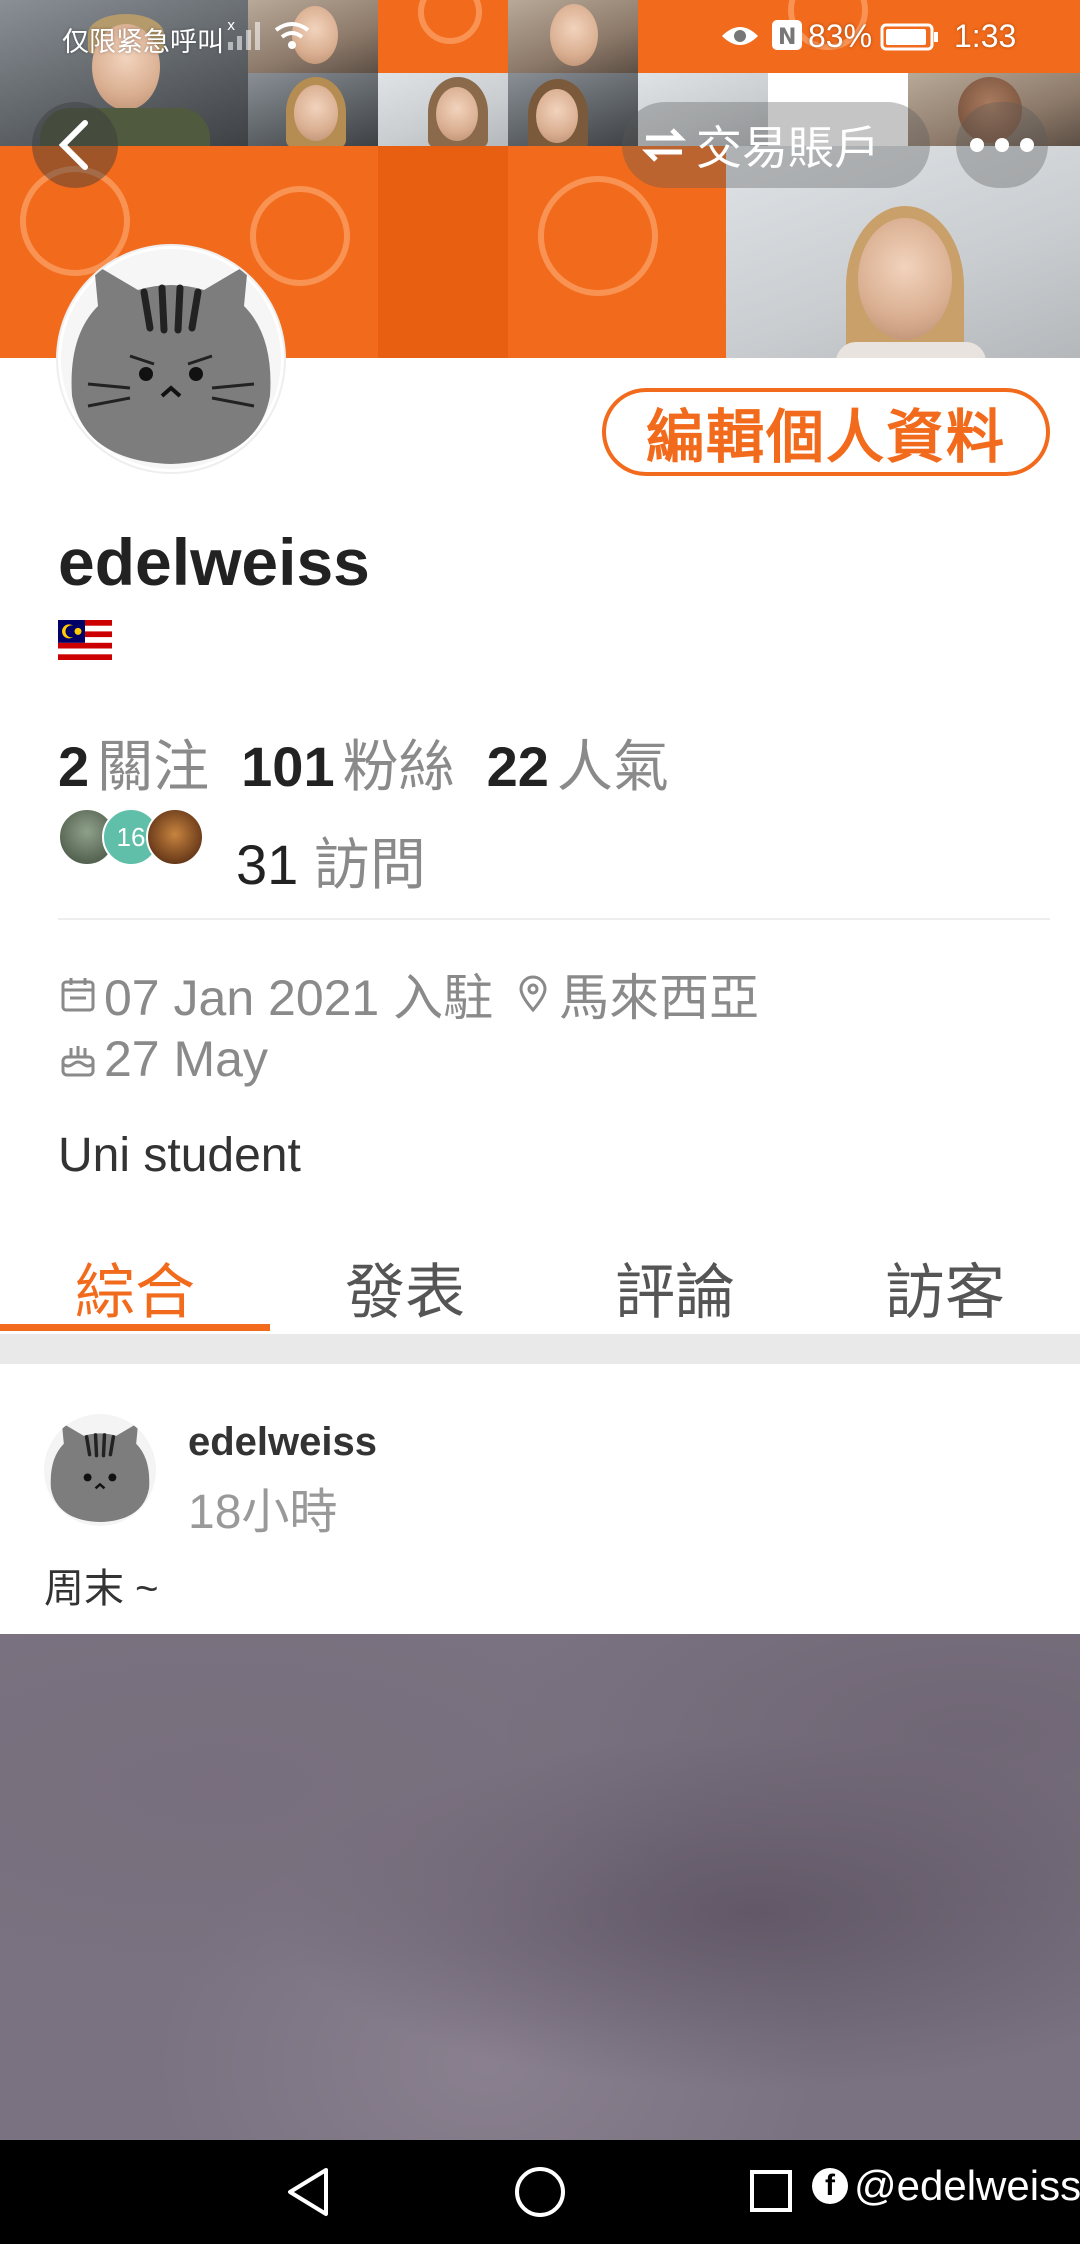 This screenshot has width=1080, height=2244. What do you see at coordinates (540, 1349) in the screenshot?
I see `section-separator` at bounding box center [540, 1349].